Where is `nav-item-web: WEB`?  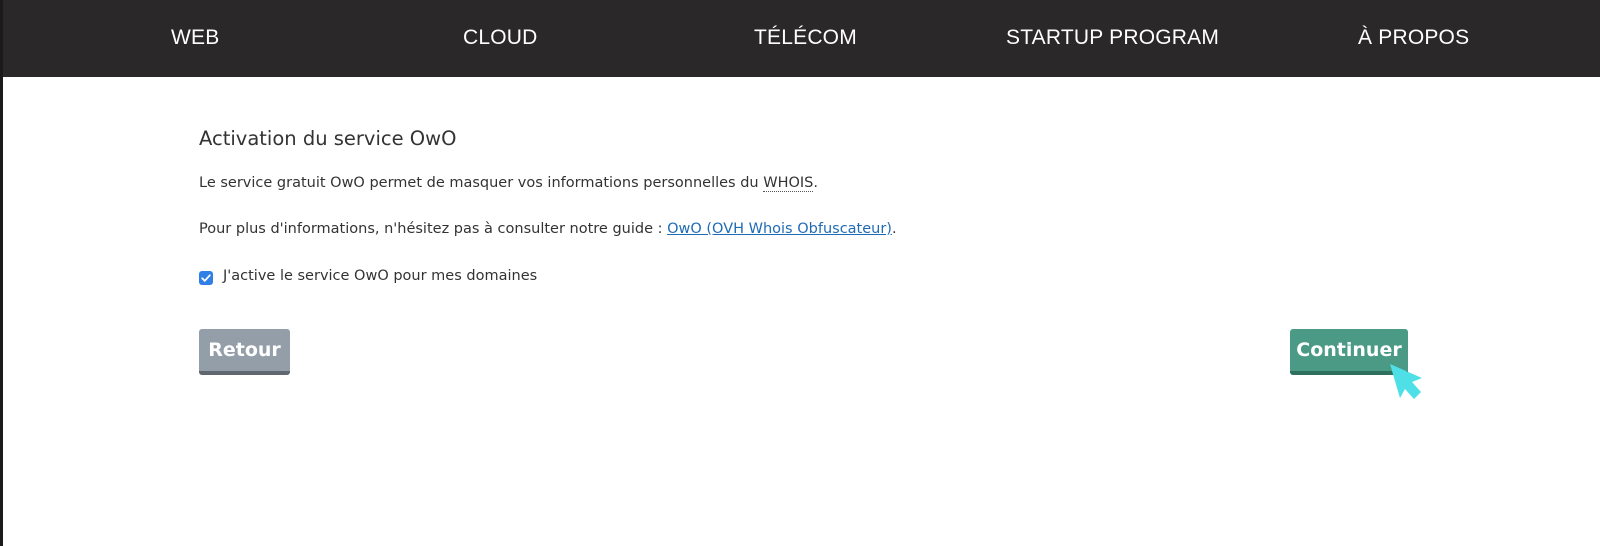 nav-item-web: WEB is located at coordinates (195, 37).